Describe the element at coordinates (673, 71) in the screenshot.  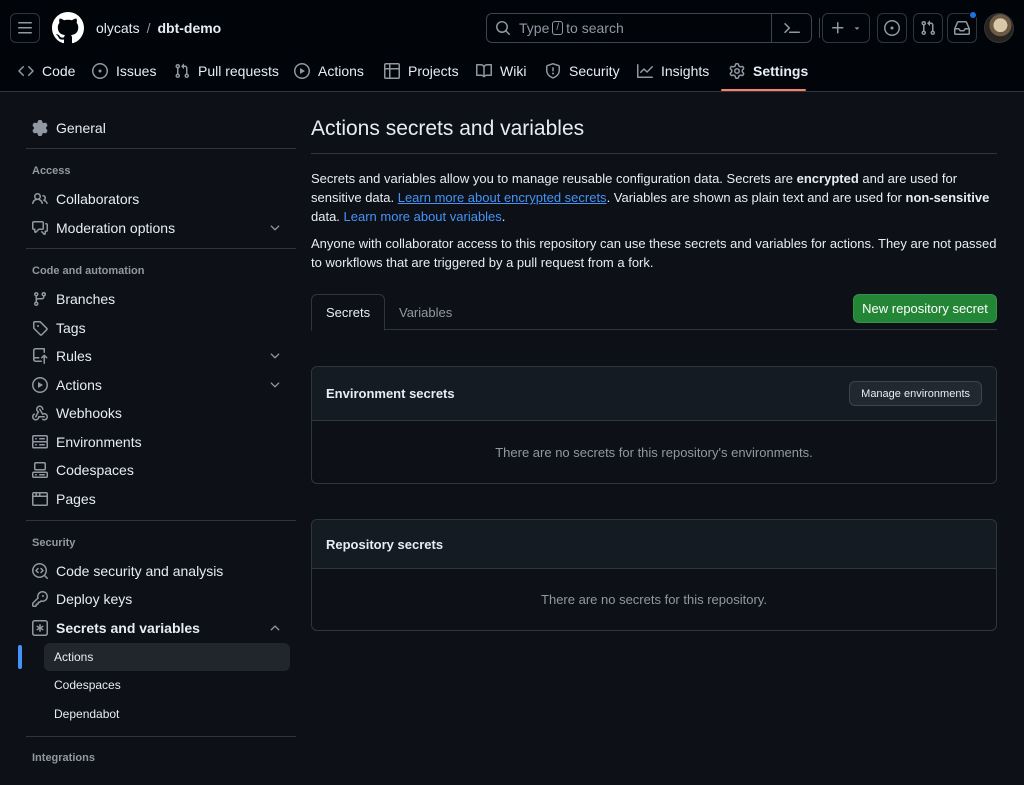
I see `tab-insights: Insights` at that location.